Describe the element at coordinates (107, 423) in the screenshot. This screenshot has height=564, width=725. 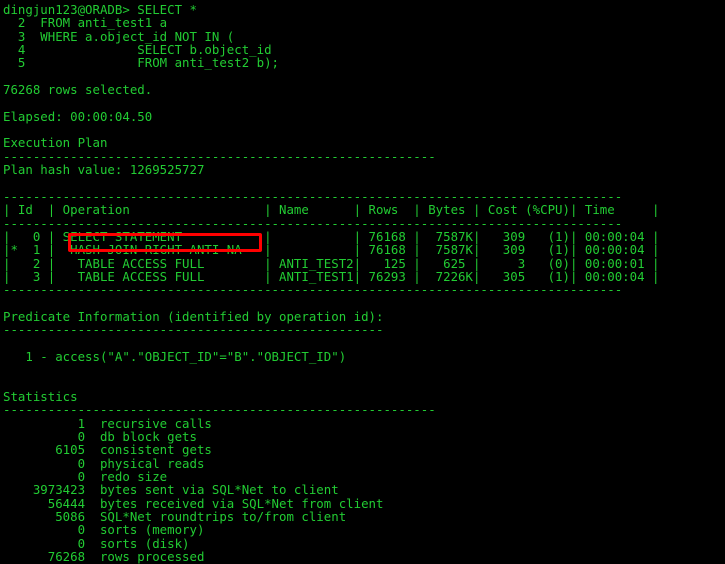
I see `statistics-entry: 1 recursive calls` at that location.